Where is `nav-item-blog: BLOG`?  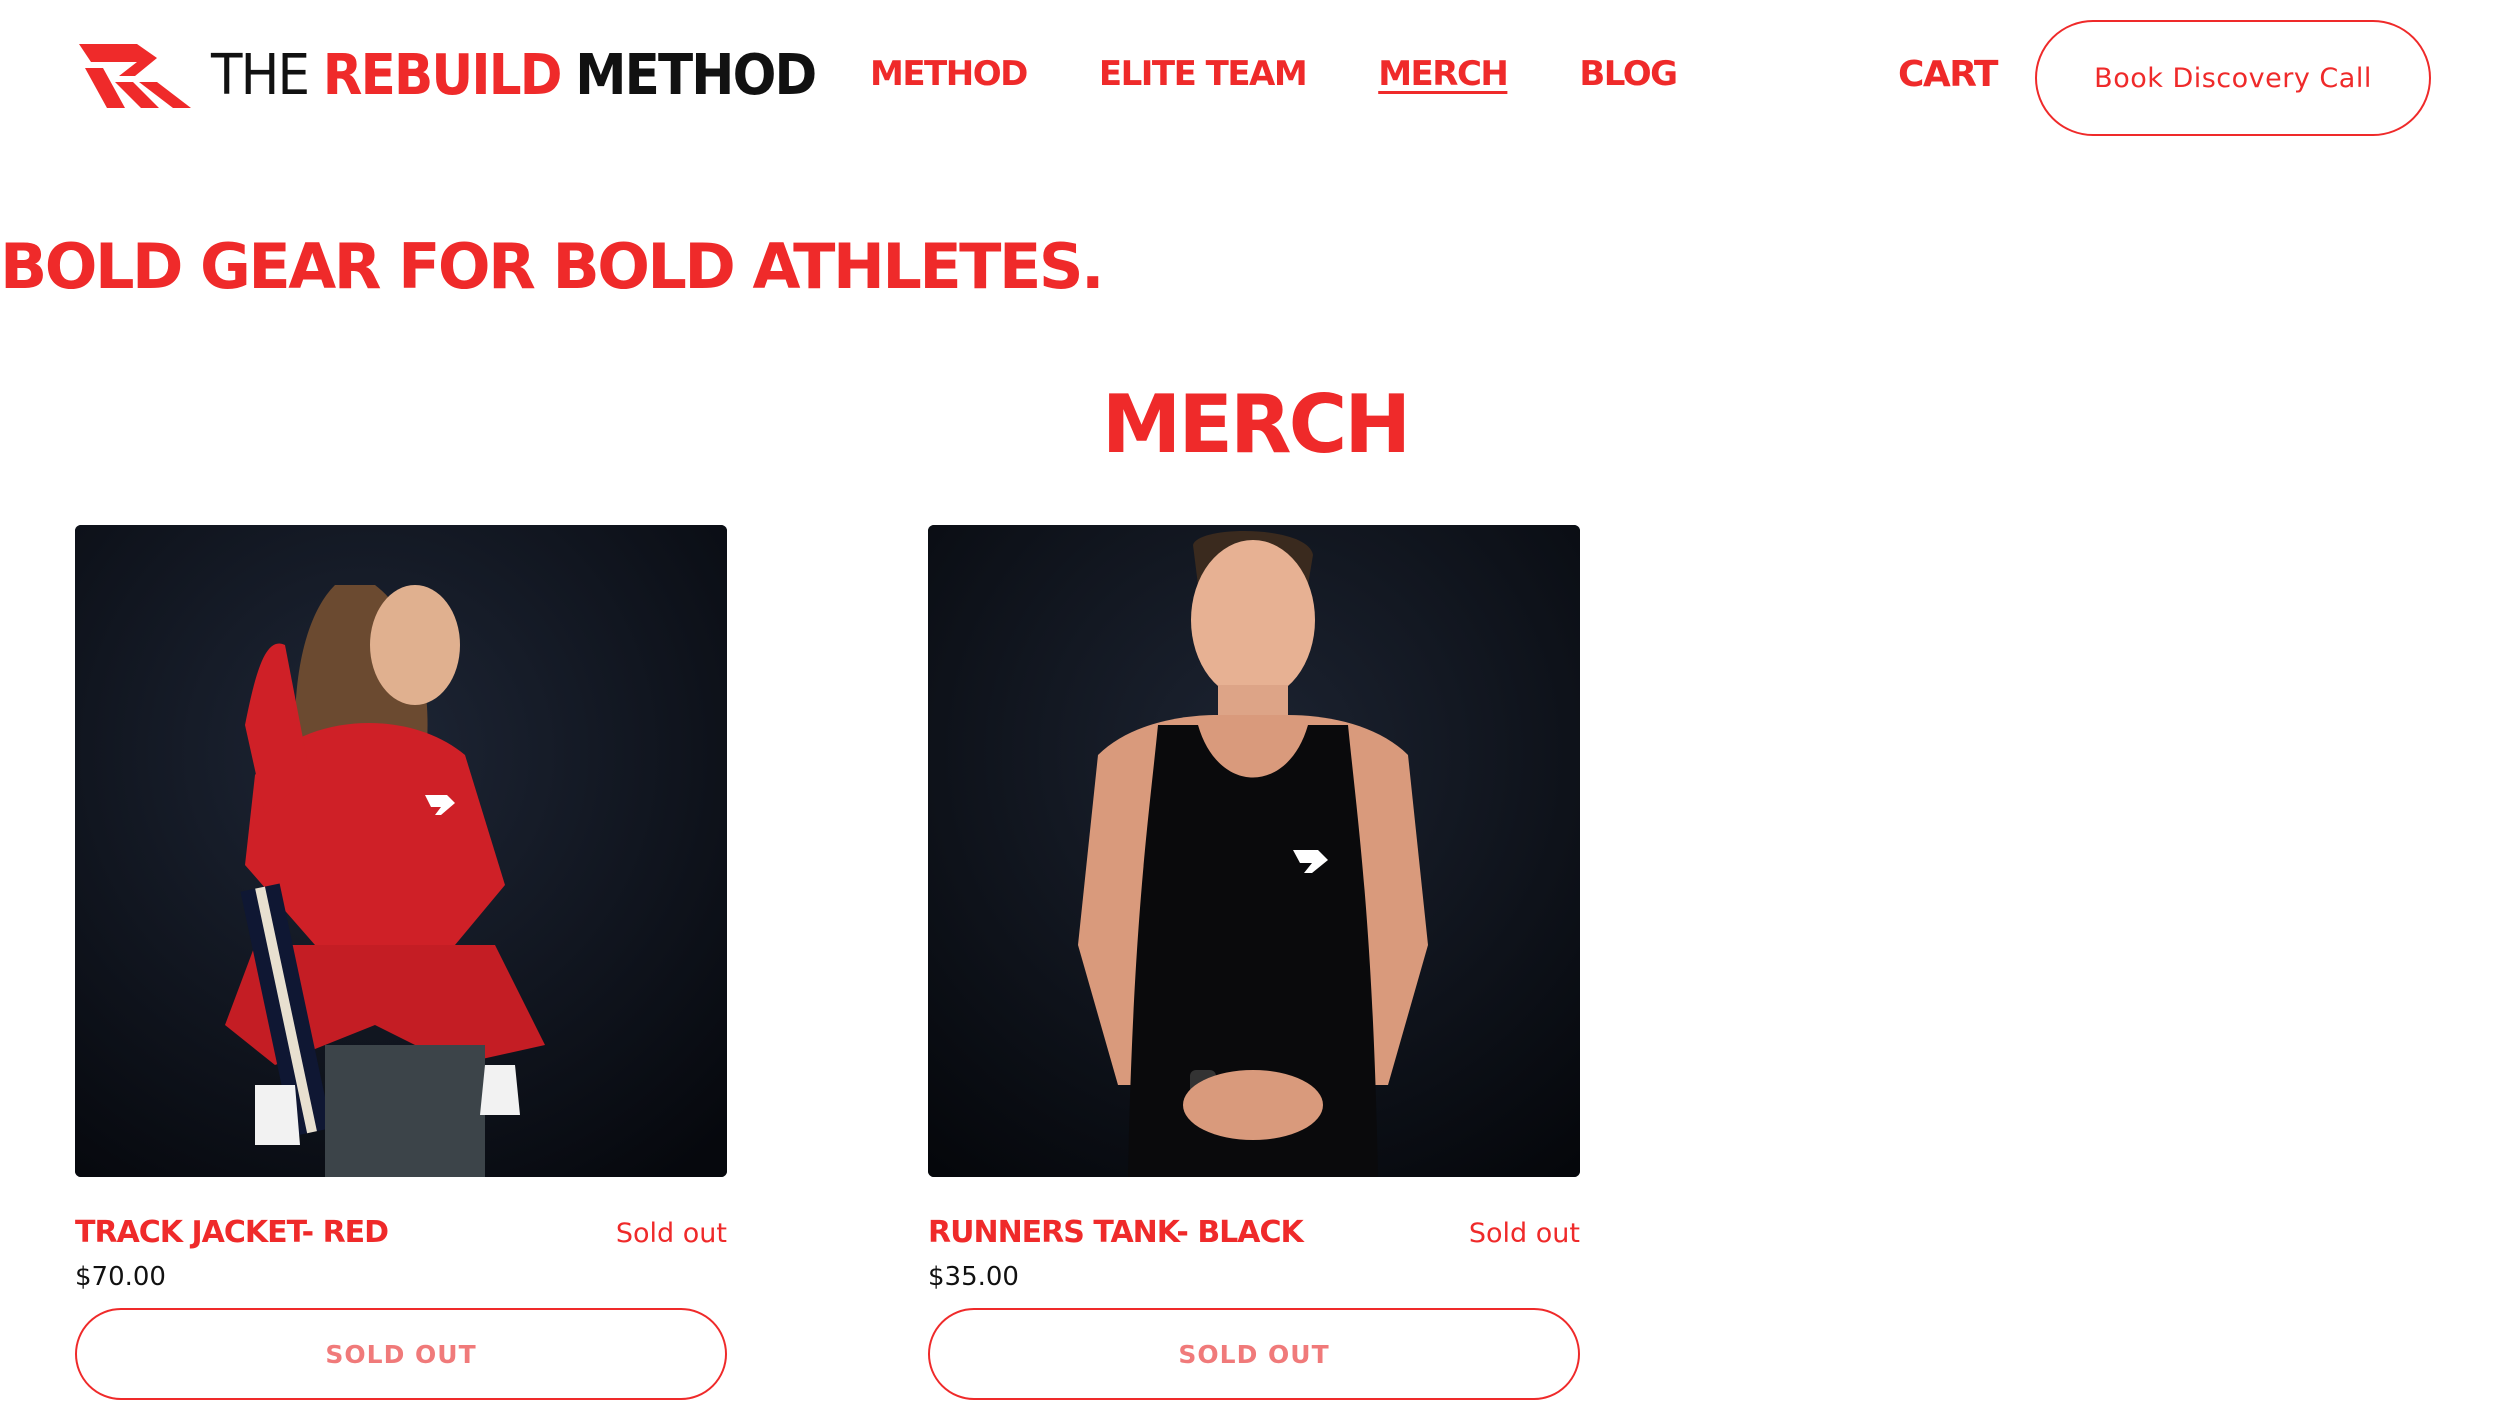
nav-item-blog: BLOG is located at coordinates (1628, 74).